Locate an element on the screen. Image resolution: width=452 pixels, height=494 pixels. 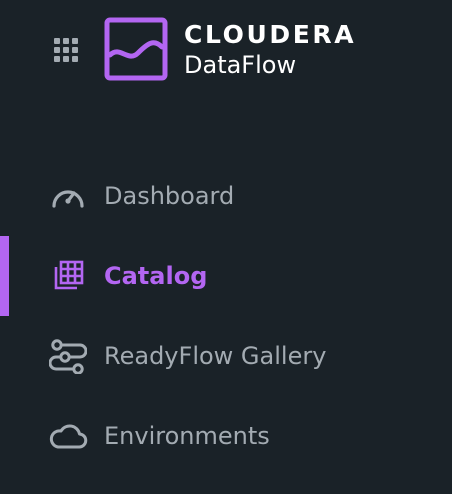
speedometer-icon is located at coordinates (68, 196).